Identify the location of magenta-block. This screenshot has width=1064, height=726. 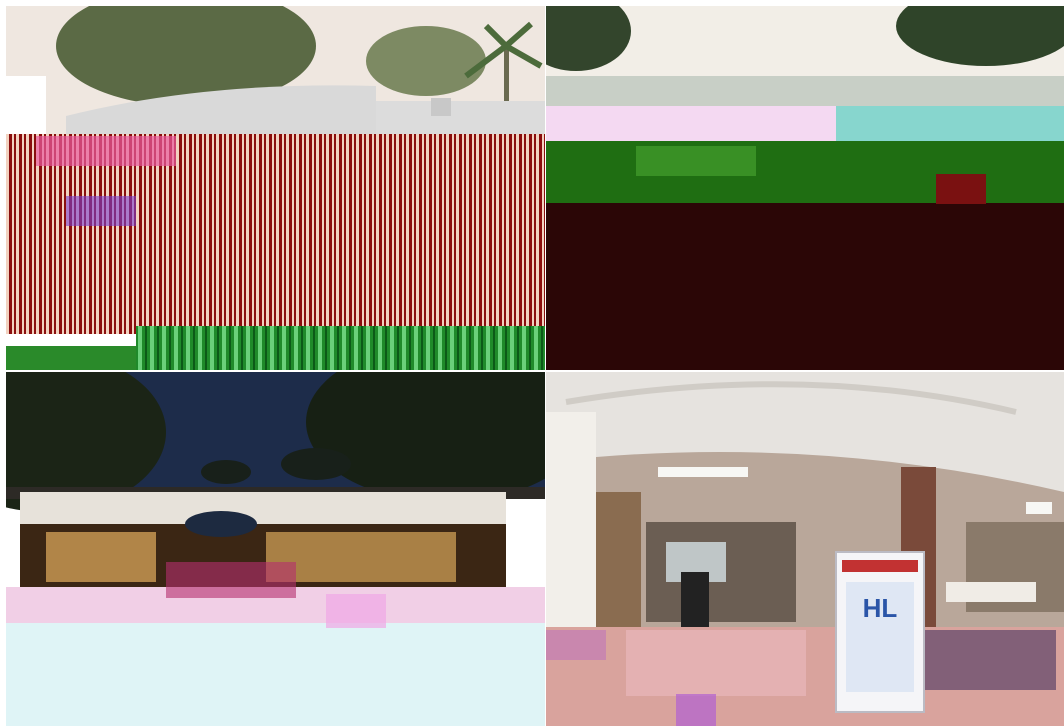
(231, 580).